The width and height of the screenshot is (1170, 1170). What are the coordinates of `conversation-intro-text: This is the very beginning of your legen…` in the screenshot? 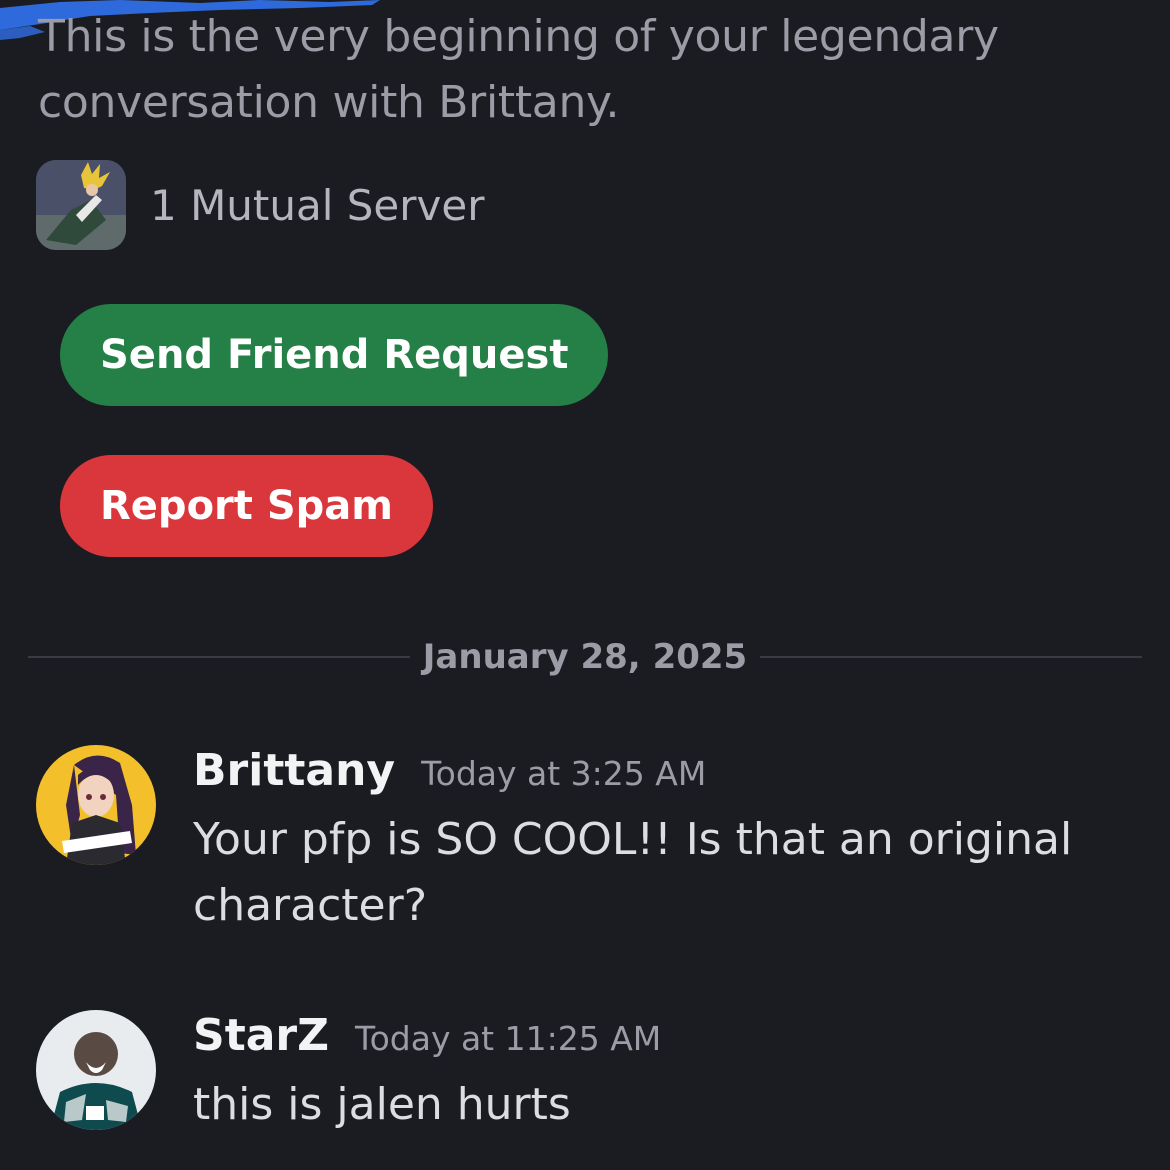 It's located at (518, 69).